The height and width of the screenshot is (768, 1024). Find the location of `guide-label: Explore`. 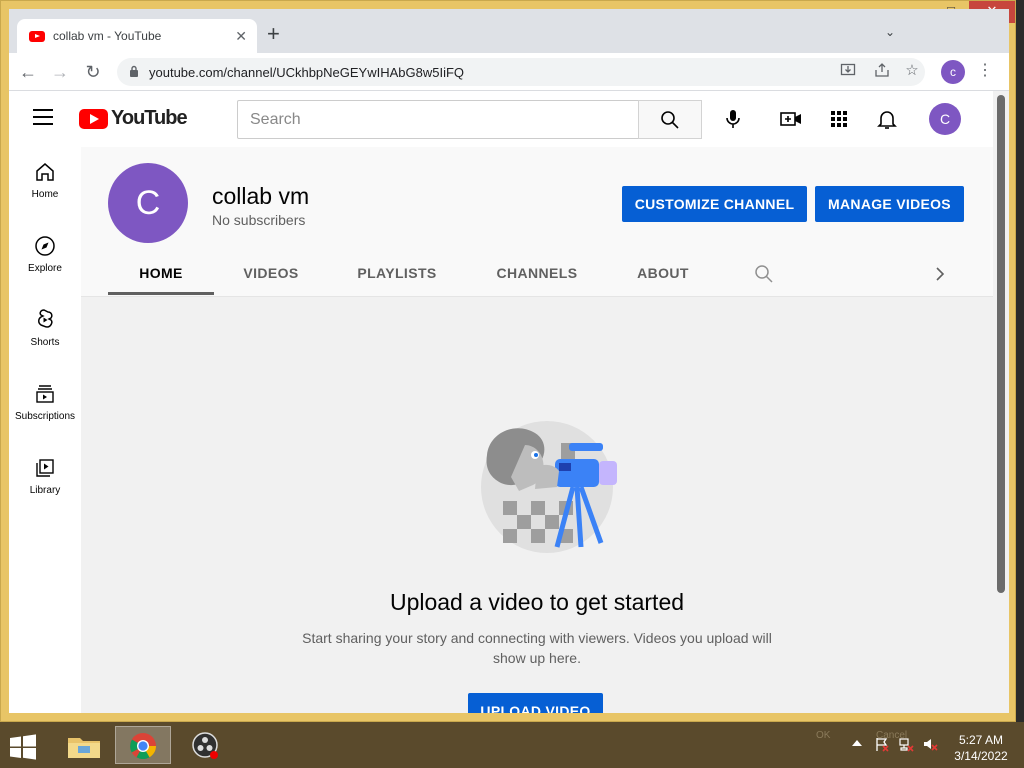

guide-label: Explore is located at coordinates (45, 268).